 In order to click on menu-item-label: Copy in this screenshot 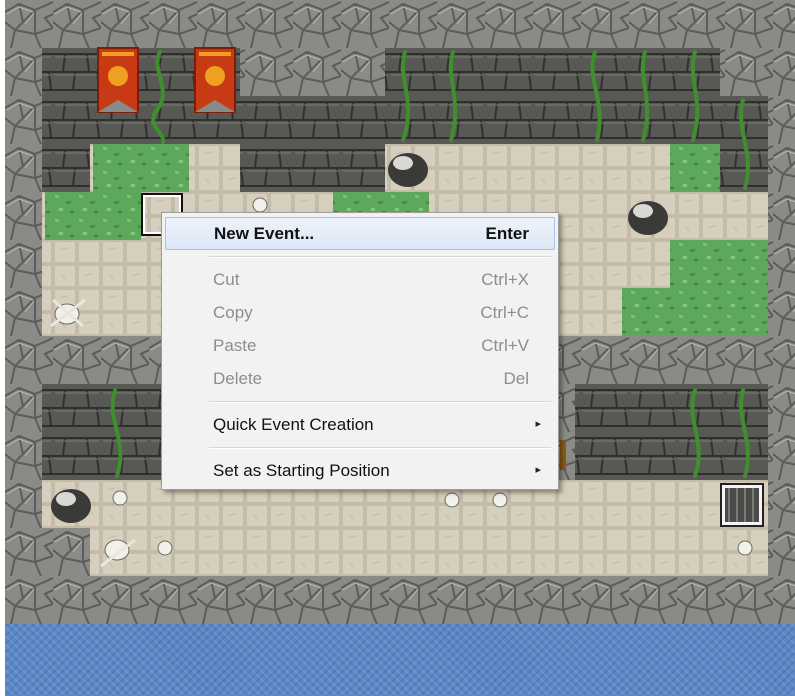, I will do `click(233, 312)`.